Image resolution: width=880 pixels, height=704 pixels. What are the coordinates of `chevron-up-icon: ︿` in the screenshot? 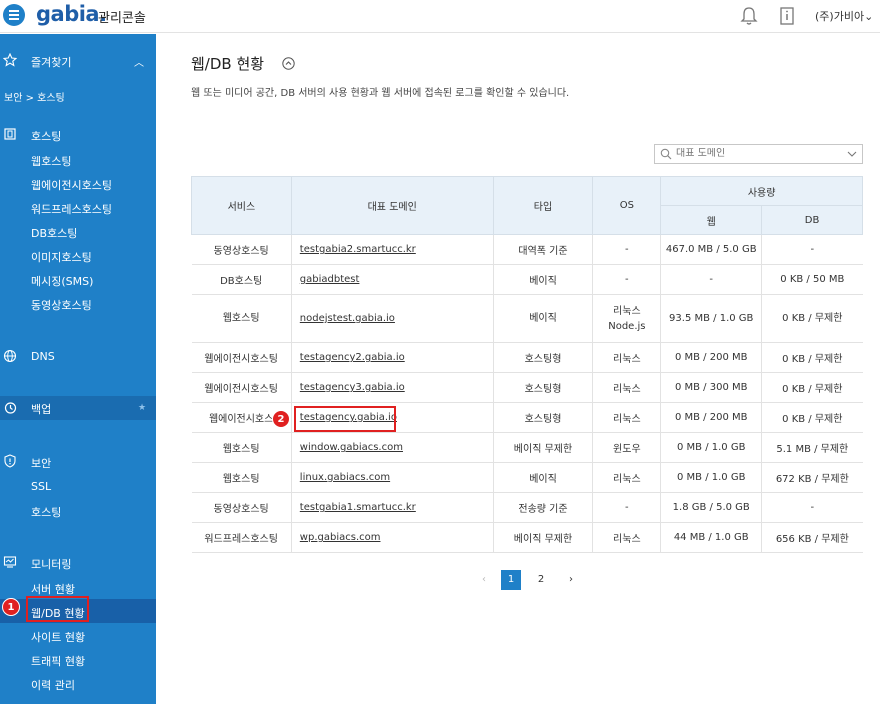 It's located at (139, 61).